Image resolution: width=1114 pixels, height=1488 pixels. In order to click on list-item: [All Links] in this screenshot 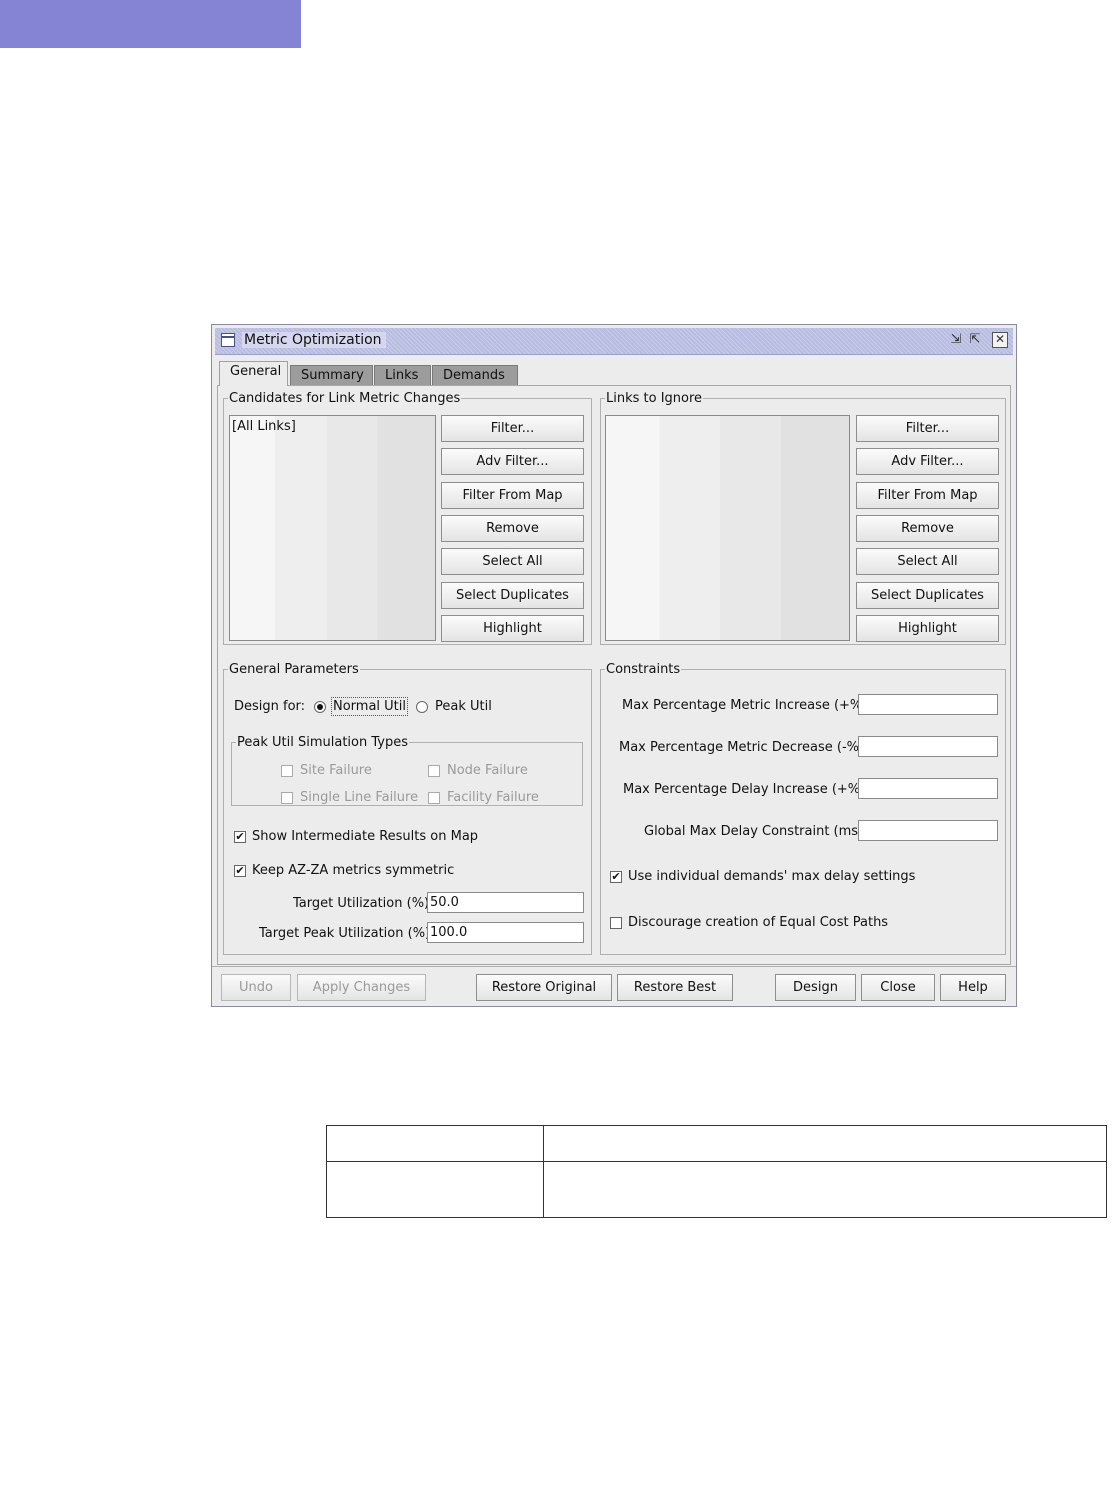, I will do `click(264, 426)`.